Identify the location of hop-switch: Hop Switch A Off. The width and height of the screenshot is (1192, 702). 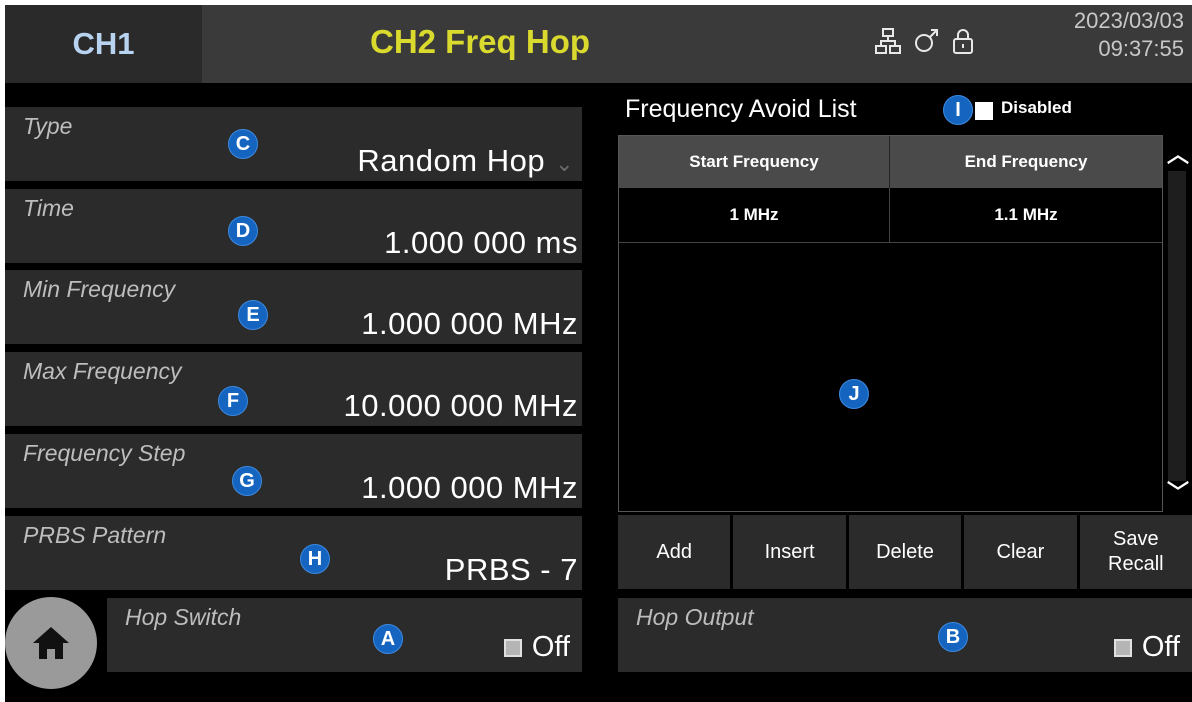
(344, 635).